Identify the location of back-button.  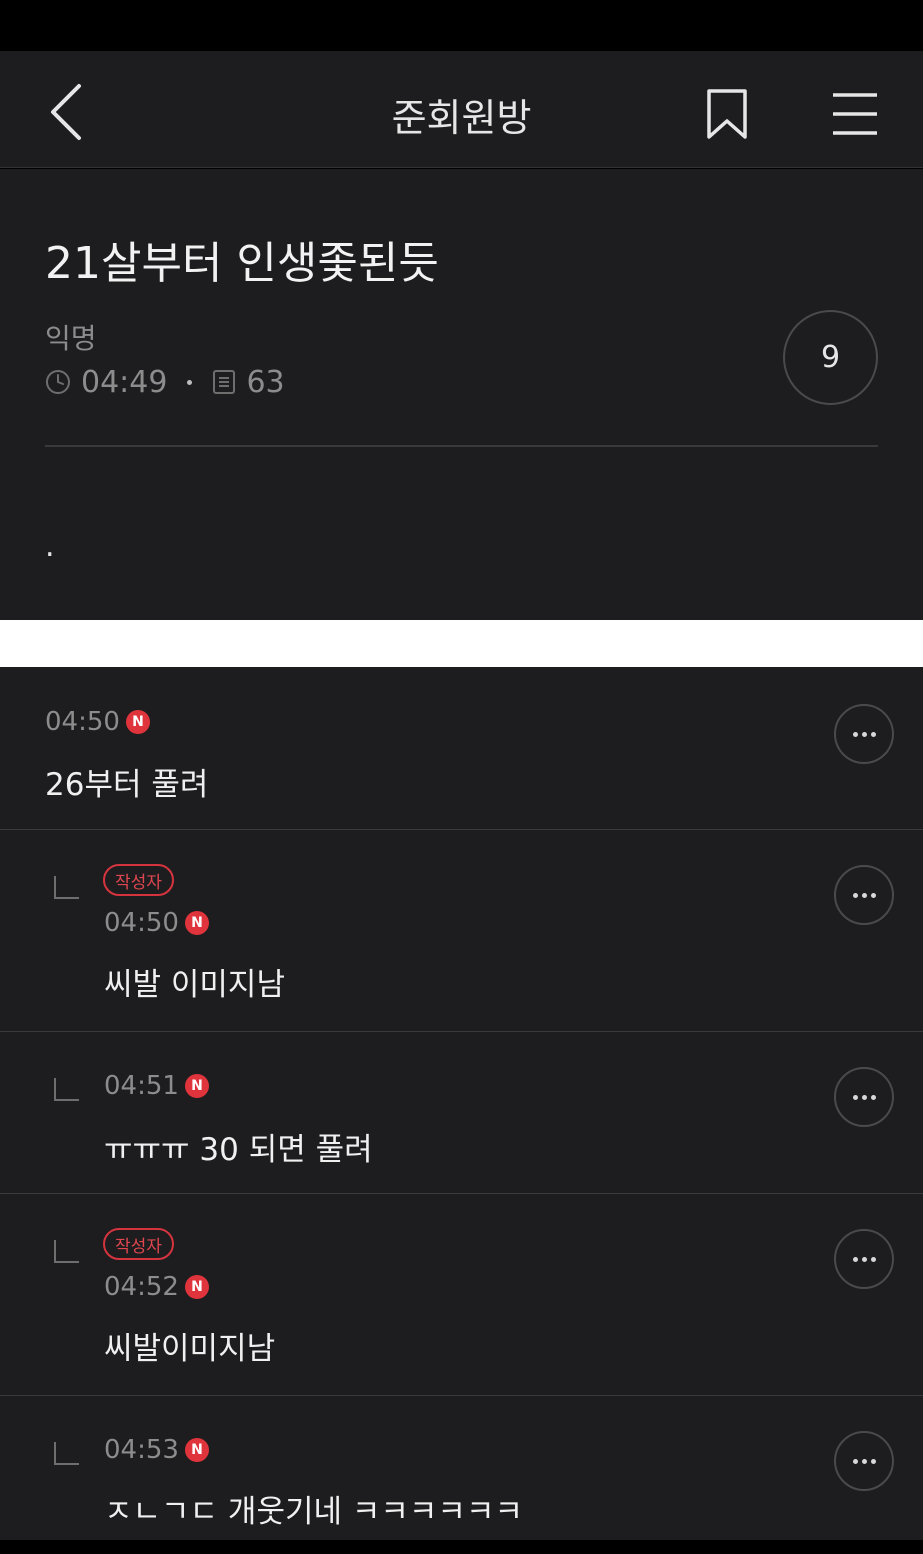
(65, 112).